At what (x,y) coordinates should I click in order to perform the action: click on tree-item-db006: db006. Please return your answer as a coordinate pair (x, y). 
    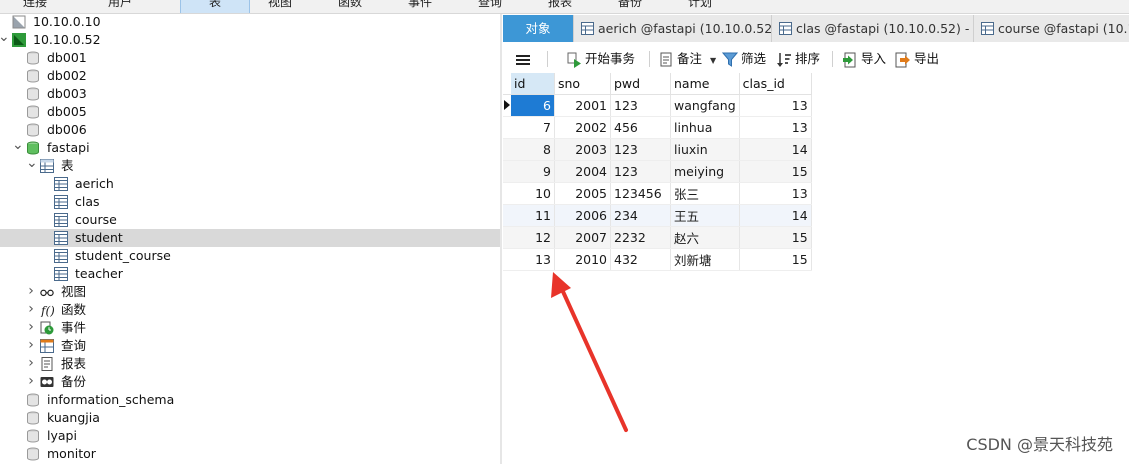
    Looking at the image, I should click on (250, 130).